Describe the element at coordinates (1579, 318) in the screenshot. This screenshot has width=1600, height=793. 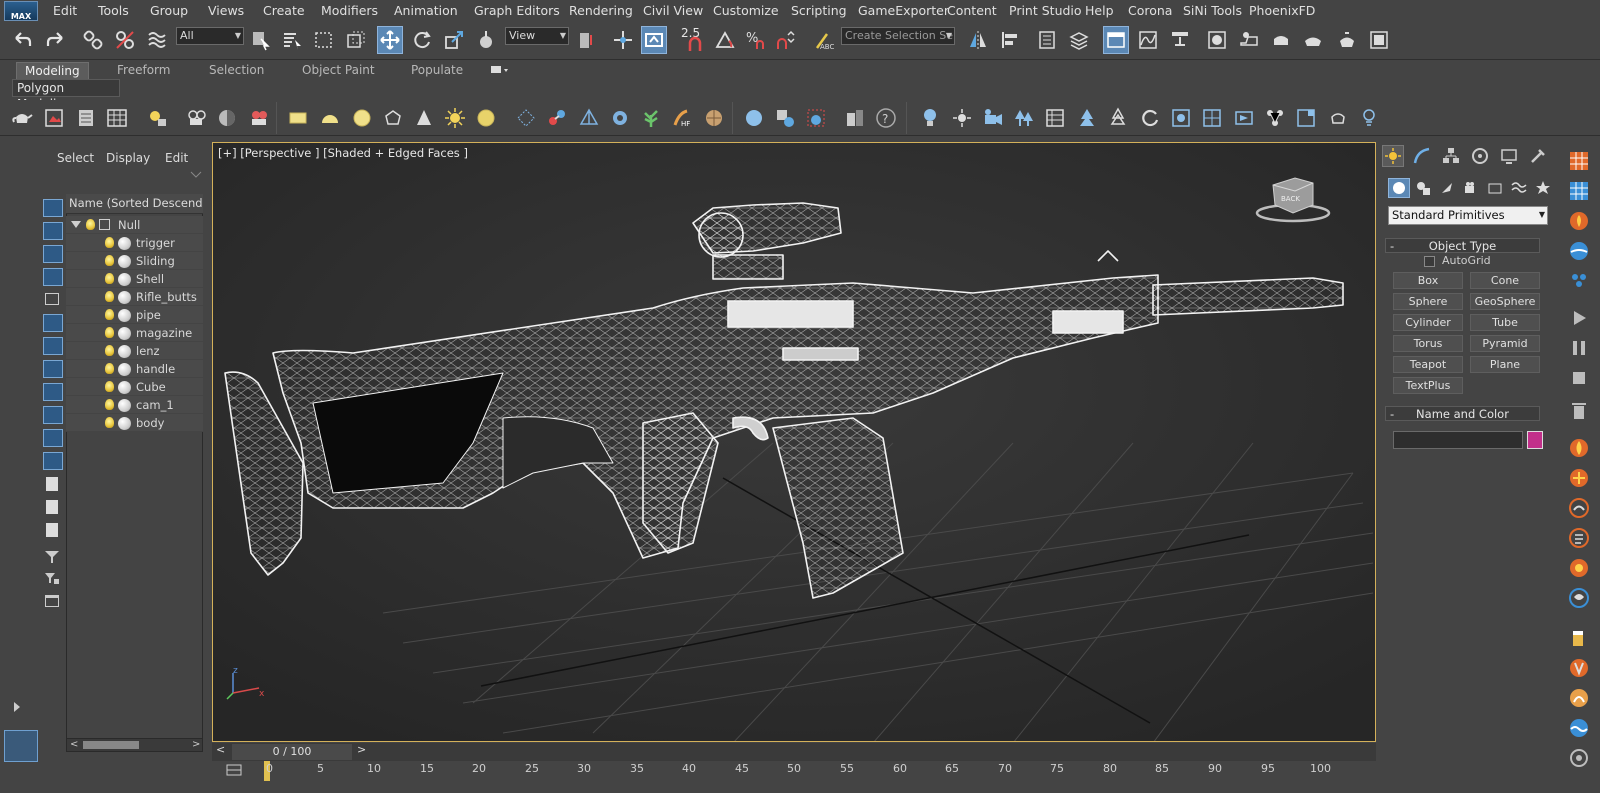
I see `play-simulation-icon` at that location.